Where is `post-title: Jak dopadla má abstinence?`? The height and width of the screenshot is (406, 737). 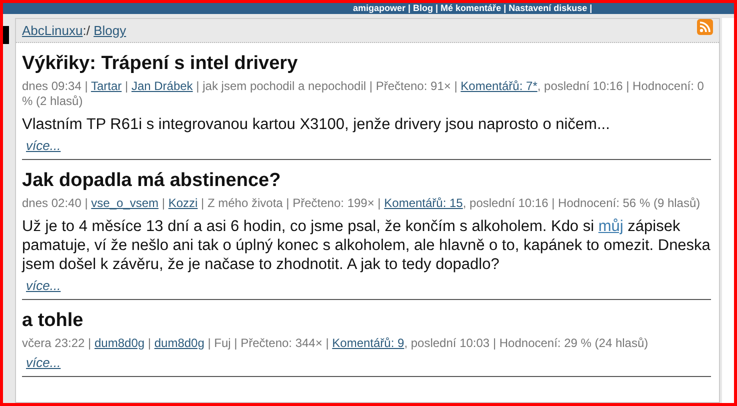
post-title: Jak dopadla má abstinence? is located at coordinates (152, 181).